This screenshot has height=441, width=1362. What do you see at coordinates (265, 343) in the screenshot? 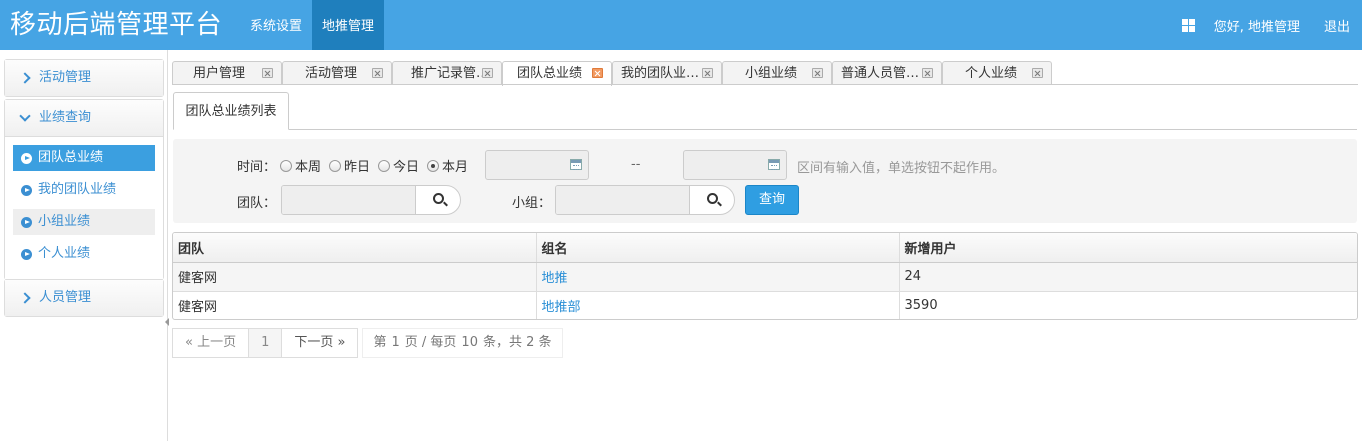
I see `current-page-button: 1` at bounding box center [265, 343].